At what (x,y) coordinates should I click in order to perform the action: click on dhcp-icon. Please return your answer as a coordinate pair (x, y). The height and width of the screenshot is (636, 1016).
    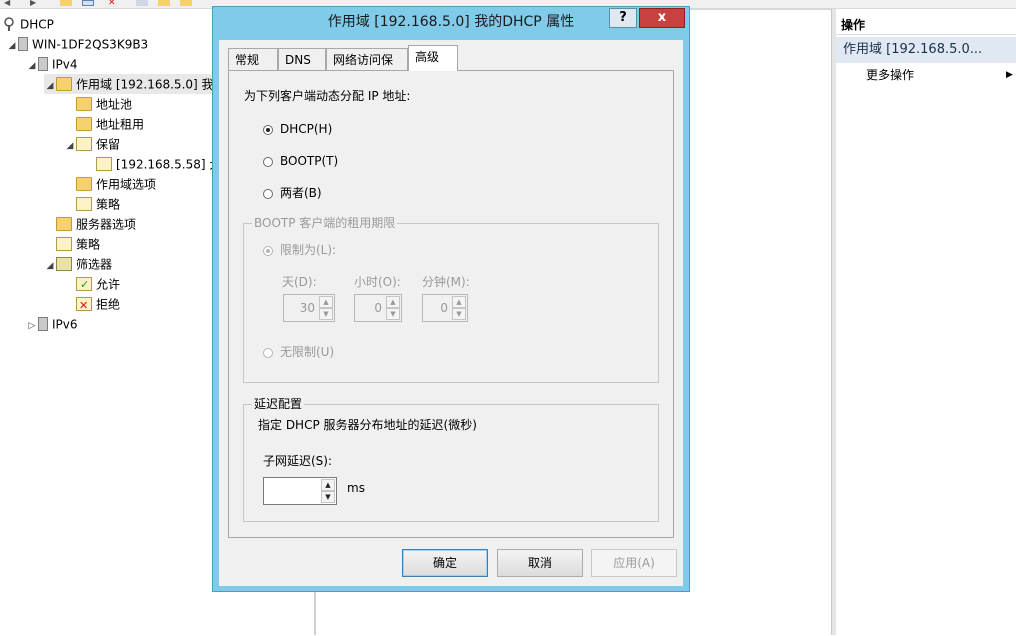
    Looking at the image, I should click on (9, 23).